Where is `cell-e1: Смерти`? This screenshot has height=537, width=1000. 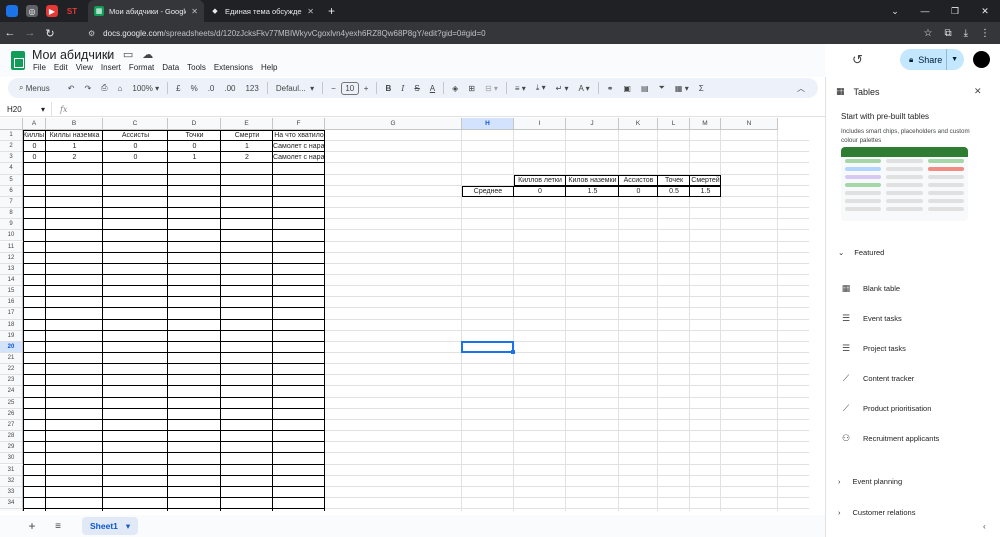 cell-e1: Смерти is located at coordinates (247, 135).